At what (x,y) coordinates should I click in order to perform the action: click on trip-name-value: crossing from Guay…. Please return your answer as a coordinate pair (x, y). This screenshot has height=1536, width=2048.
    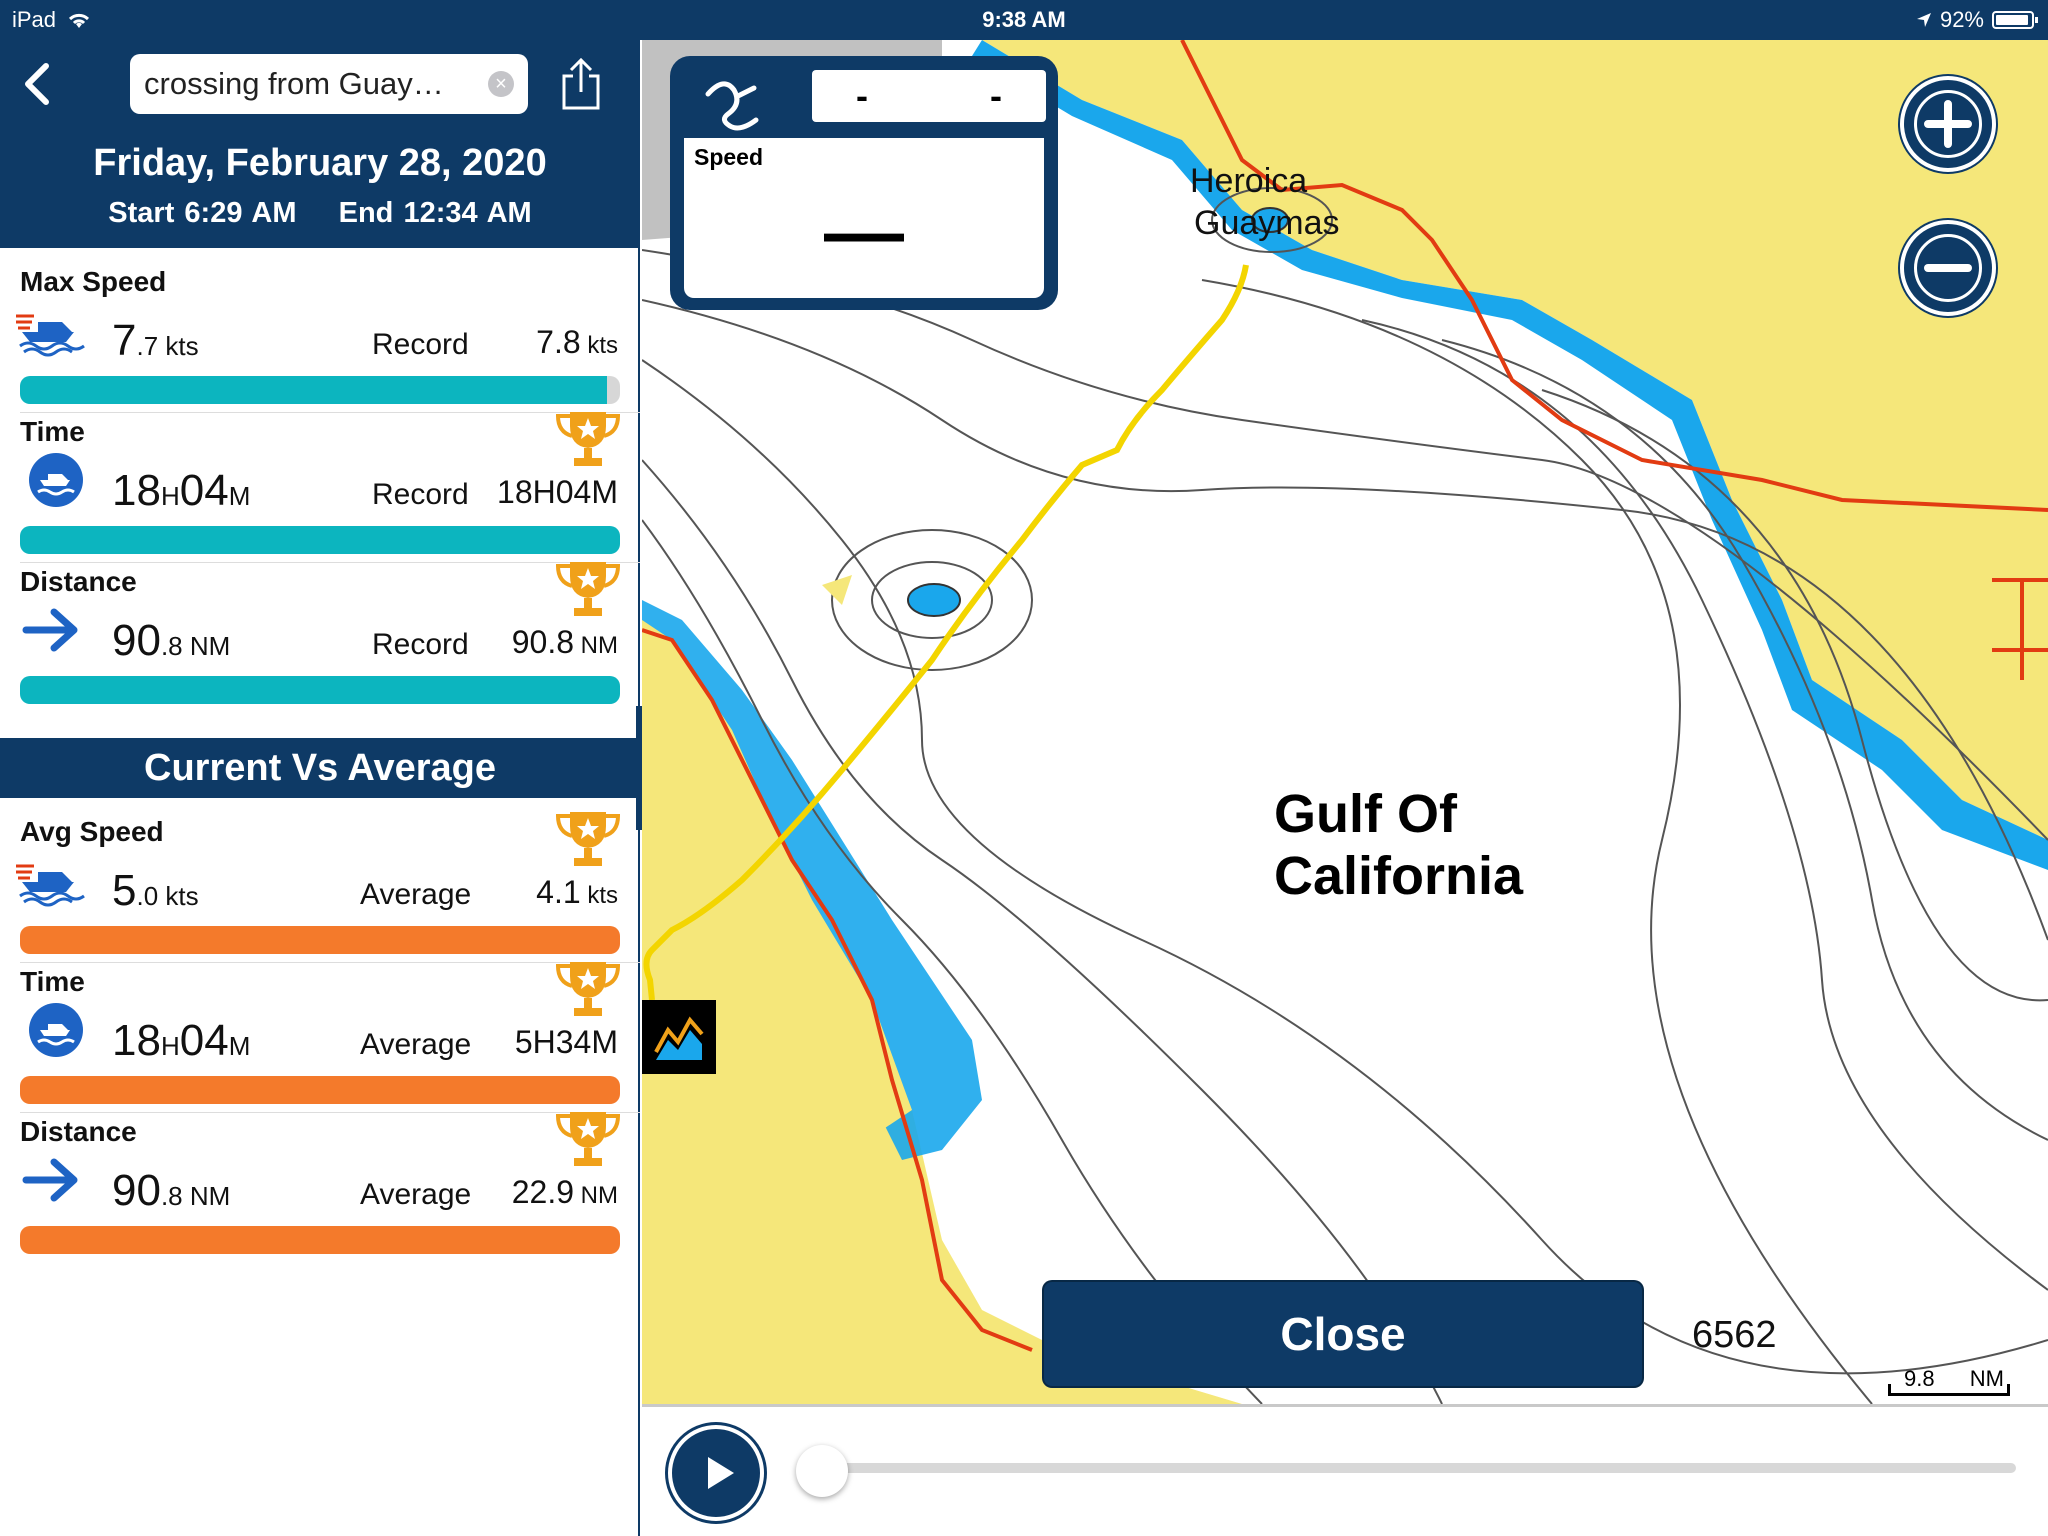
    Looking at the image, I should click on (294, 83).